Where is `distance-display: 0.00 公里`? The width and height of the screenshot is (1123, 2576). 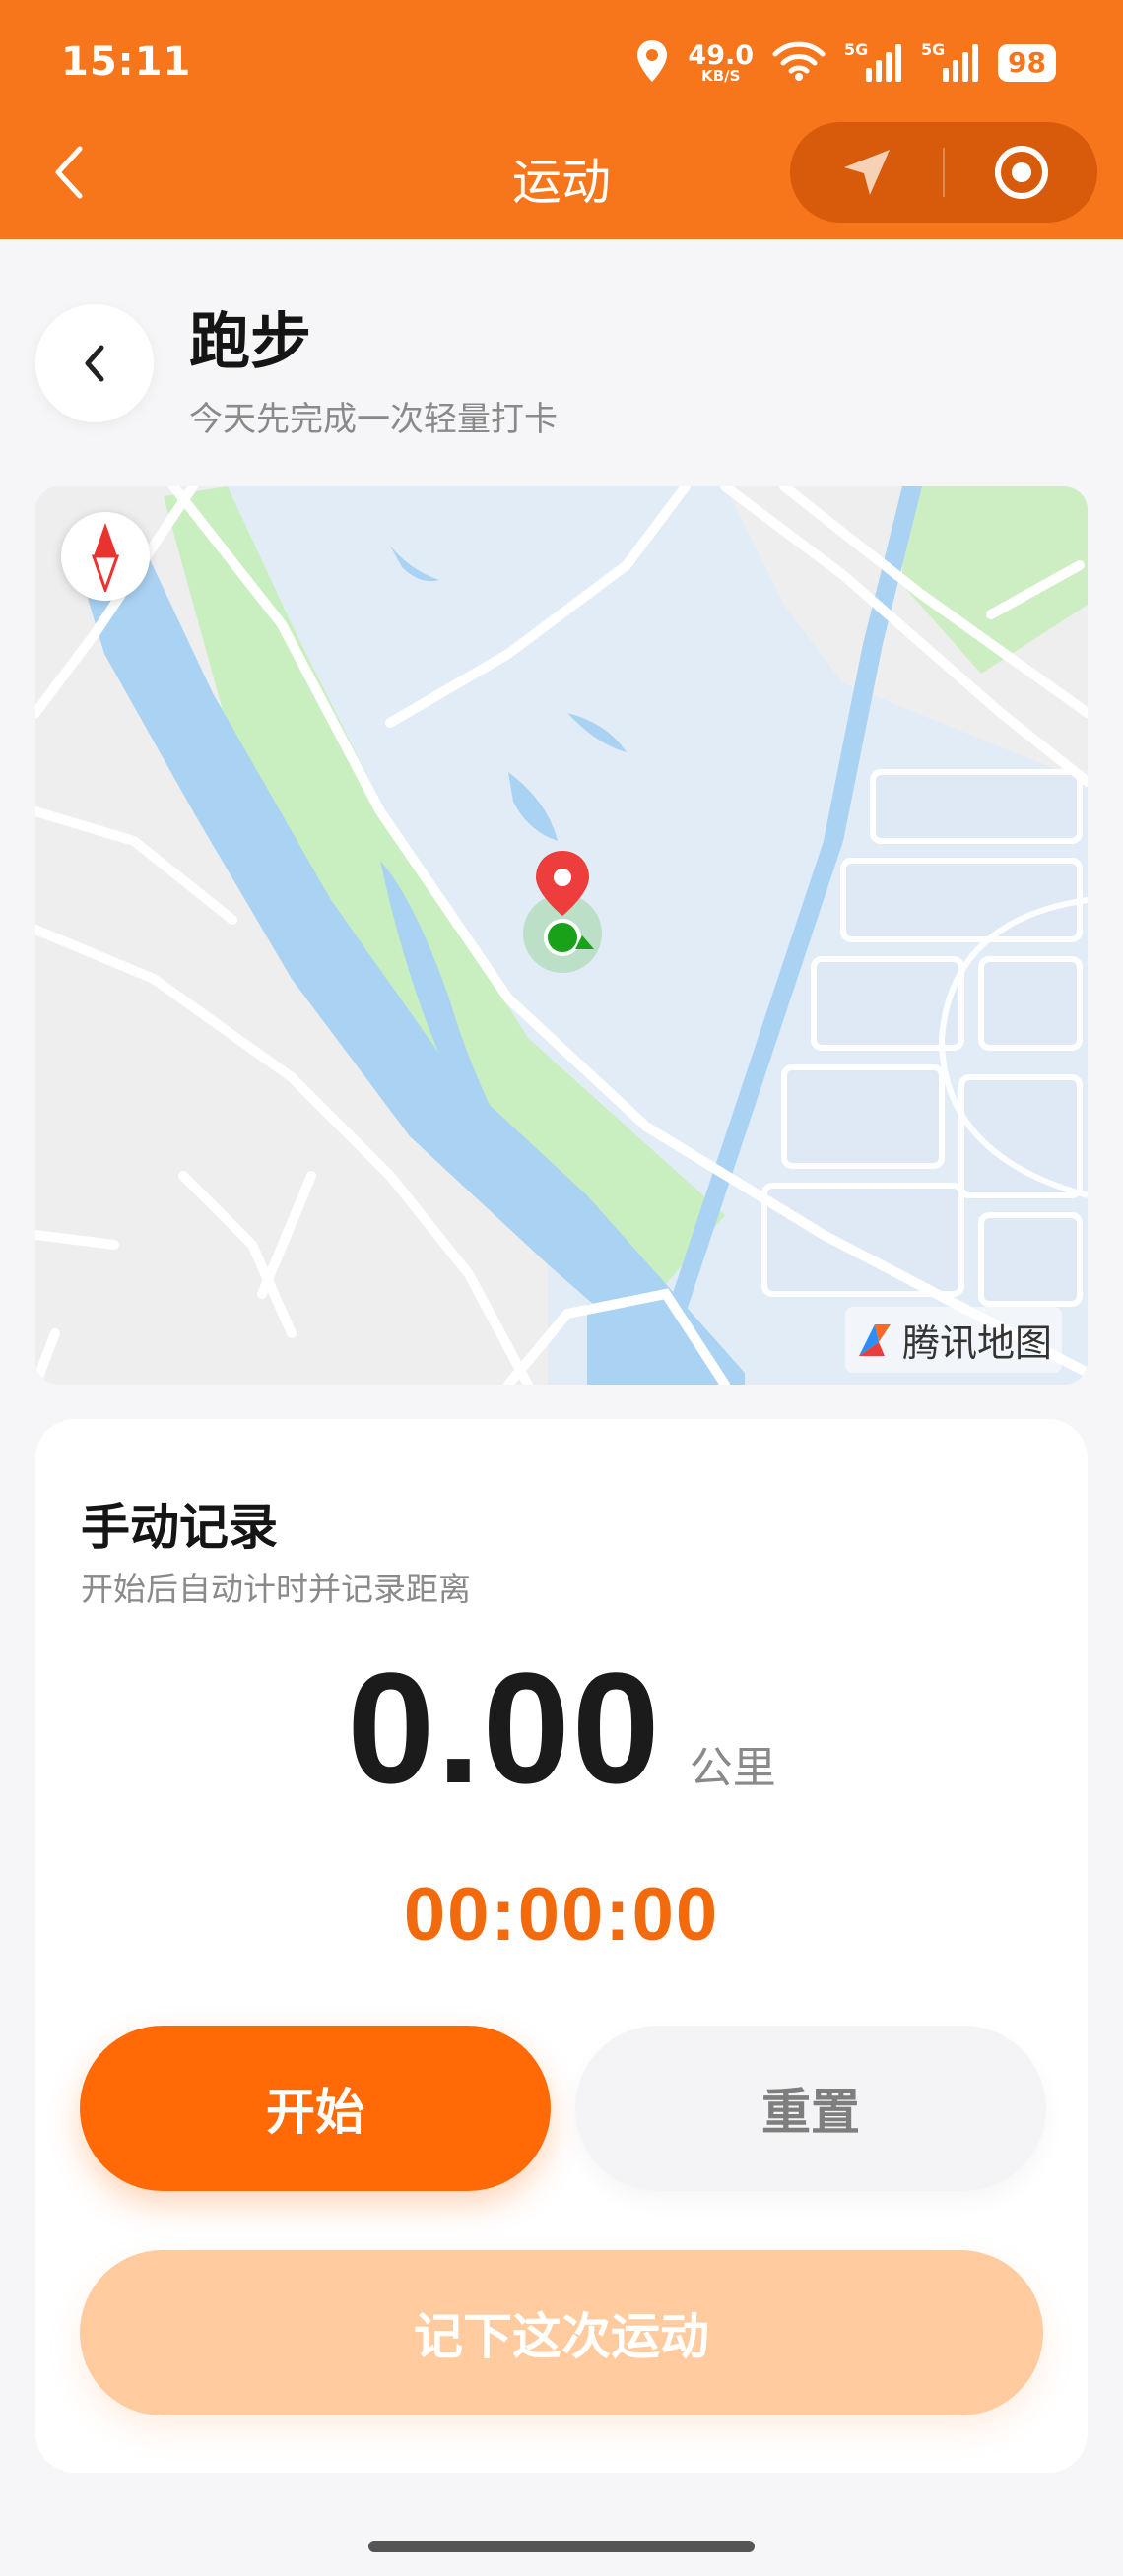 distance-display: 0.00 公里 is located at coordinates (561, 1728).